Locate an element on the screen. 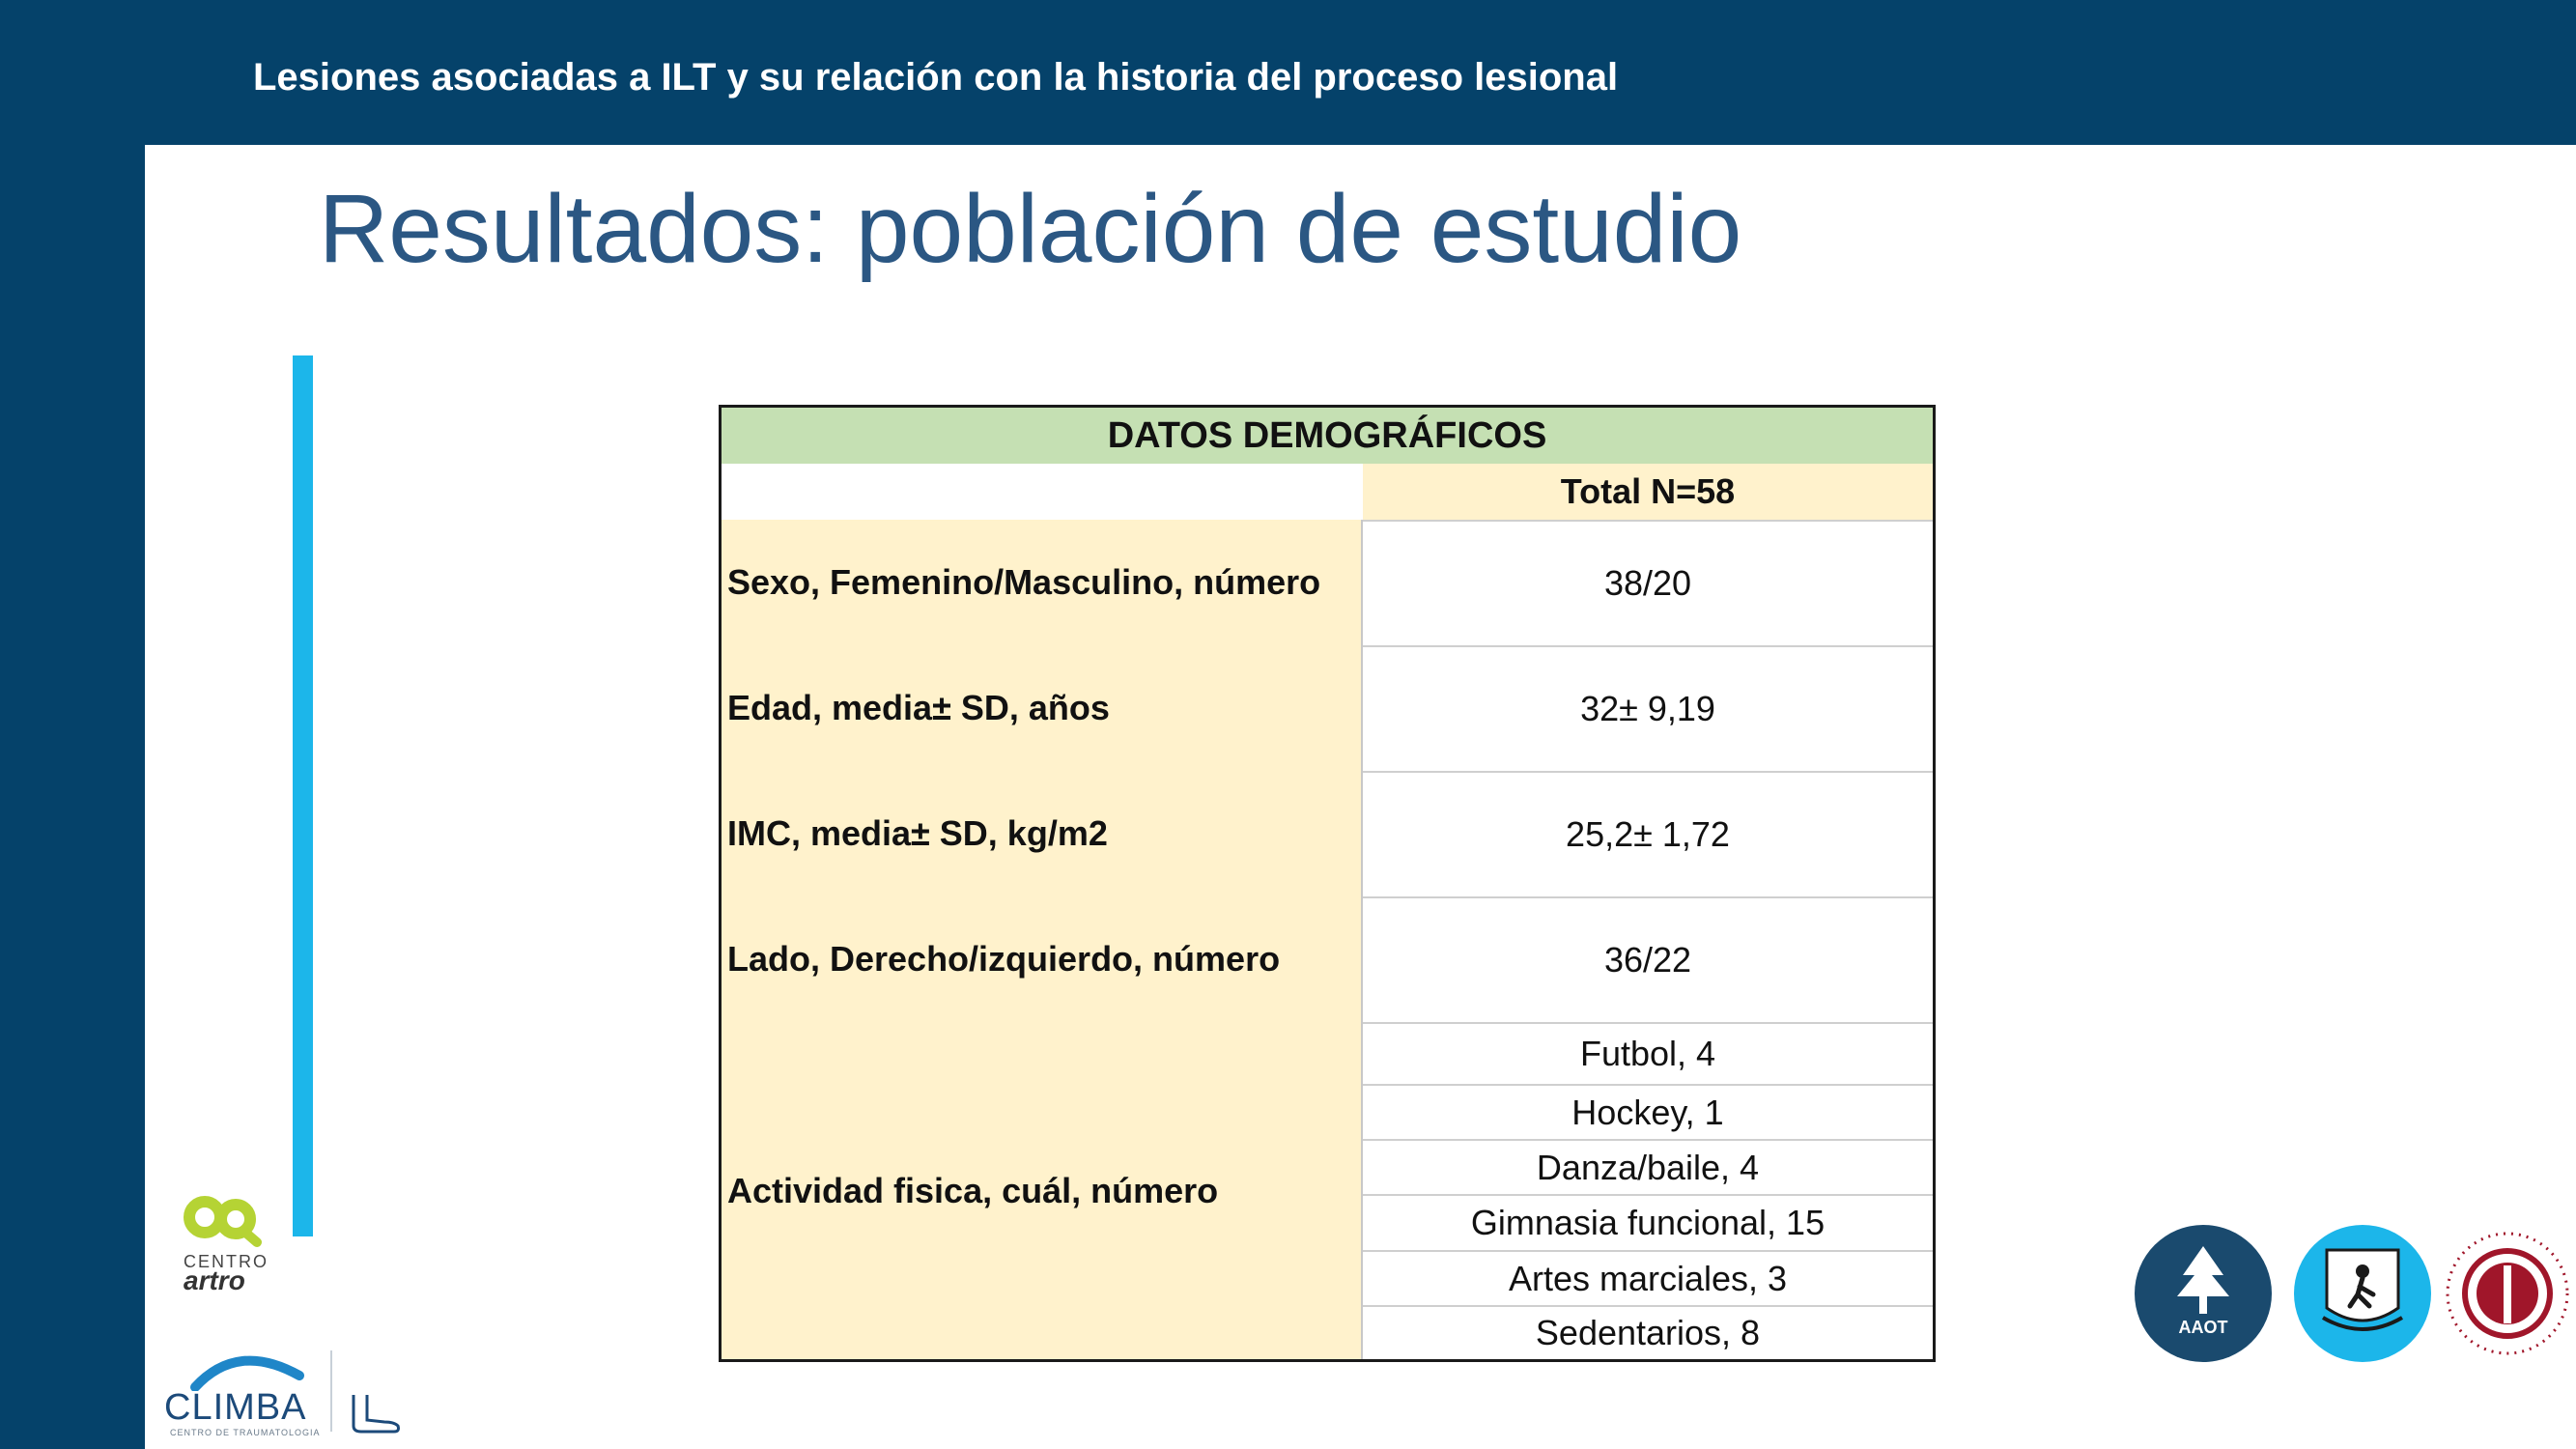 The height and width of the screenshot is (1449, 2576). climba-logo-text: CLIMBA is located at coordinates (235, 1407).